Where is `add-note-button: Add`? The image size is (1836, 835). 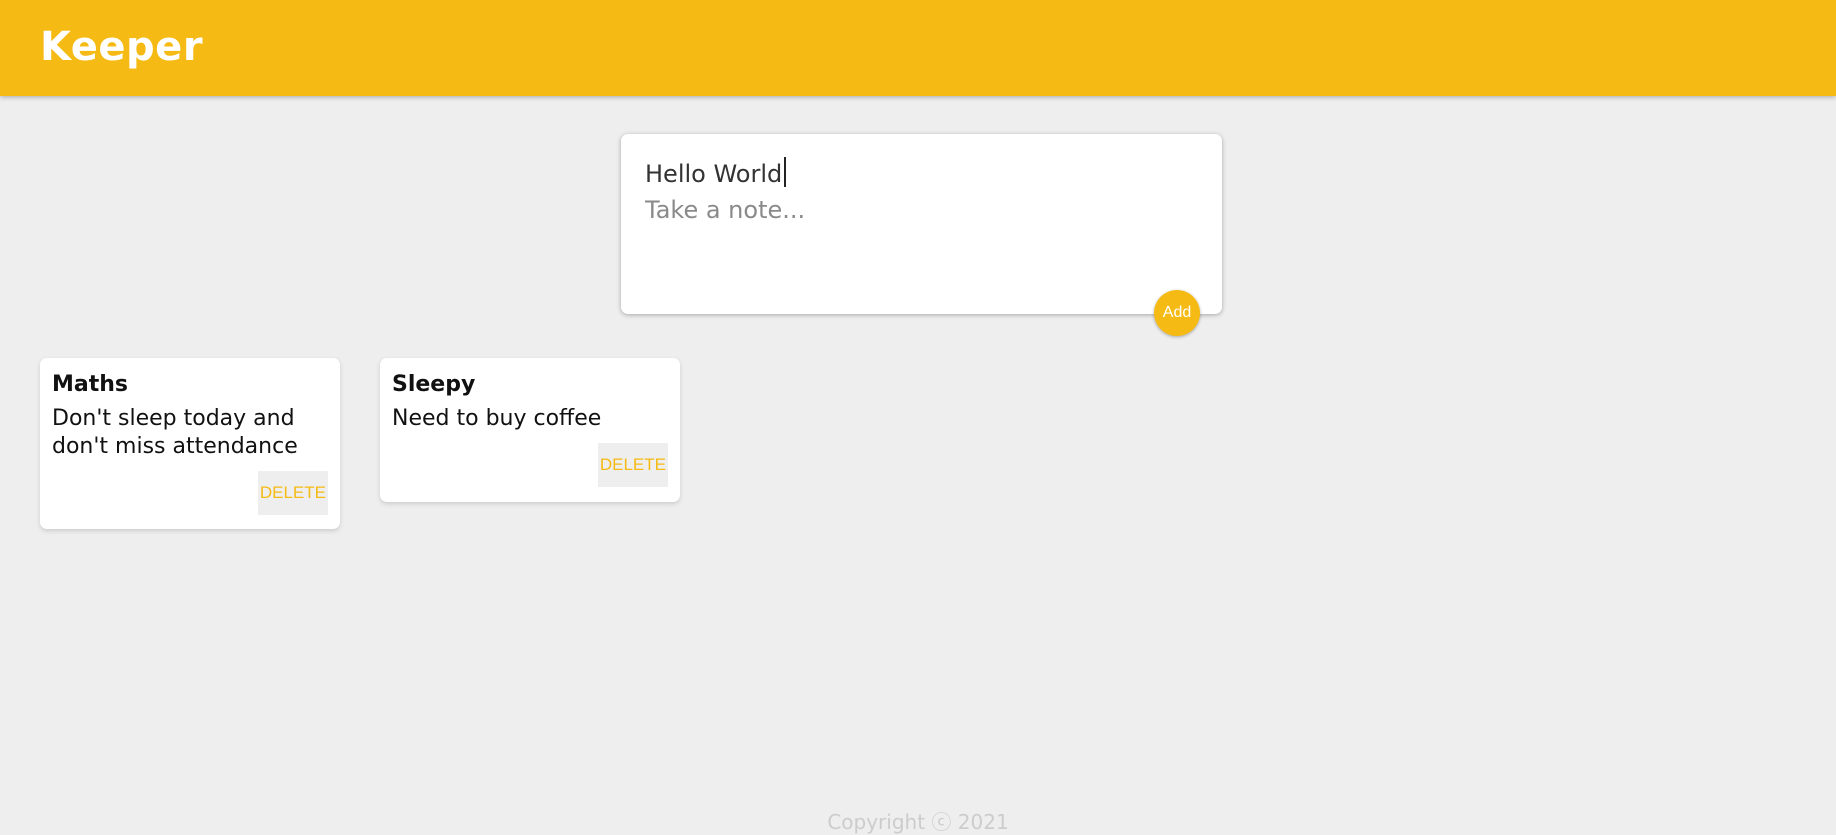
add-note-button: Add is located at coordinates (1177, 313).